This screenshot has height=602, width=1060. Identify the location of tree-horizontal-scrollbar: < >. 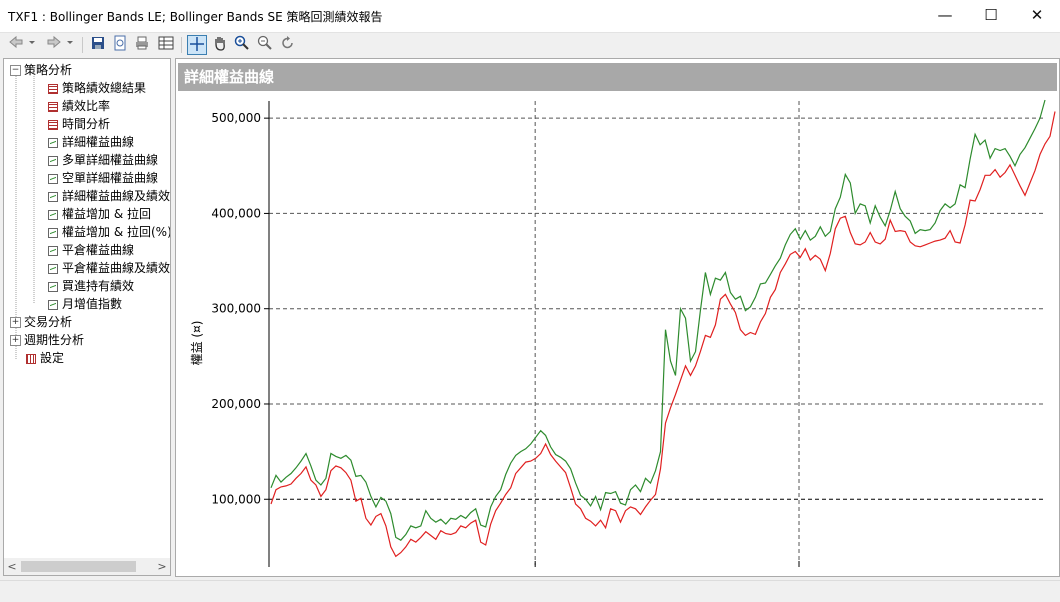
(87, 566).